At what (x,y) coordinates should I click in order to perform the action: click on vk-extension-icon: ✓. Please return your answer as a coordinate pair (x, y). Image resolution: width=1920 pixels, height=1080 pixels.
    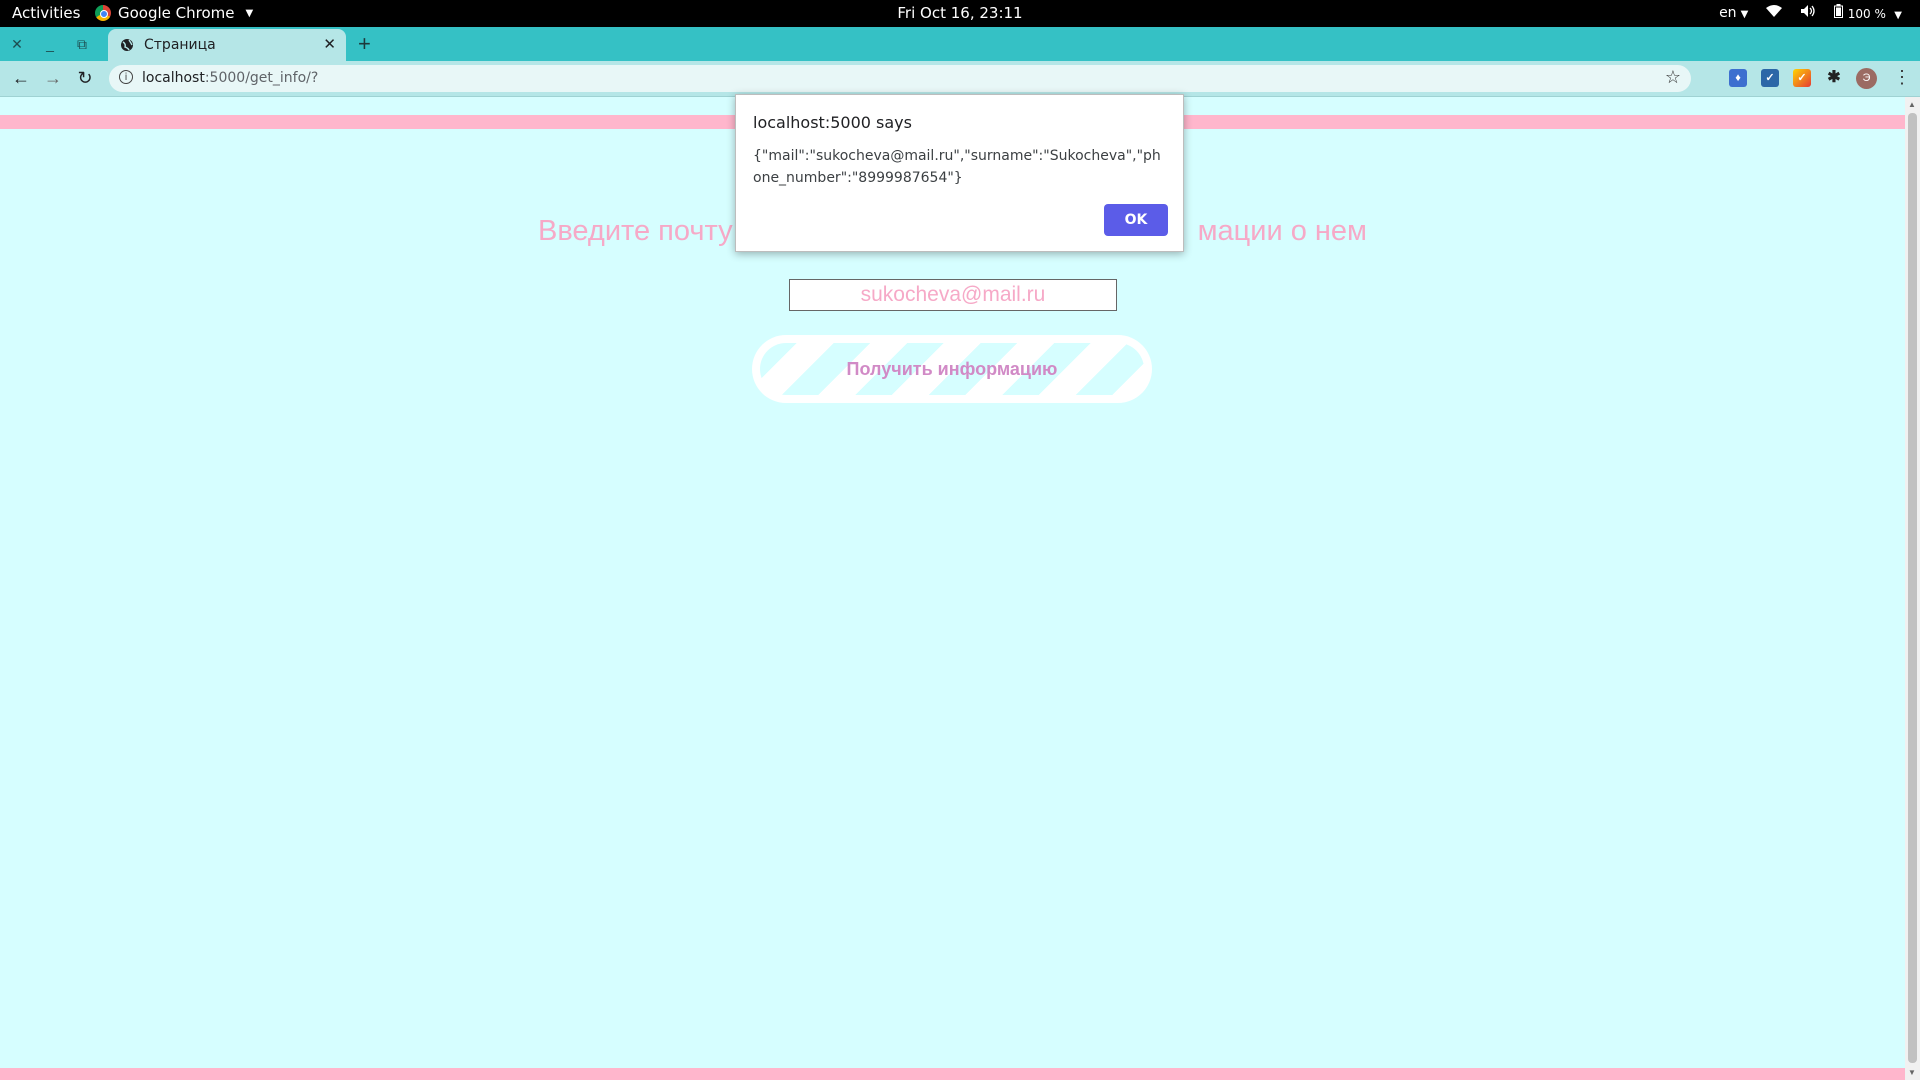
    Looking at the image, I should click on (1770, 78).